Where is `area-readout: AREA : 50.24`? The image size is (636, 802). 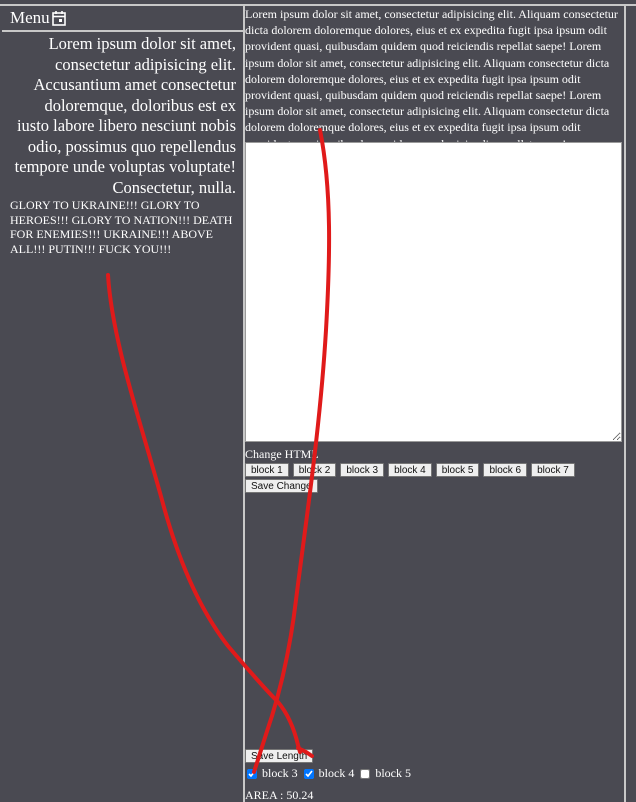 area-readout: AREA : 50.24 is located at coordinates (279, 795).